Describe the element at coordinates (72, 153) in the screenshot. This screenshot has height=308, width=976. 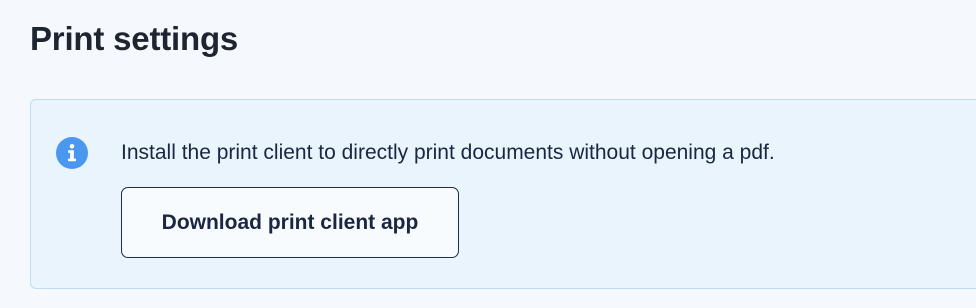
I see `info-icon` at that location.